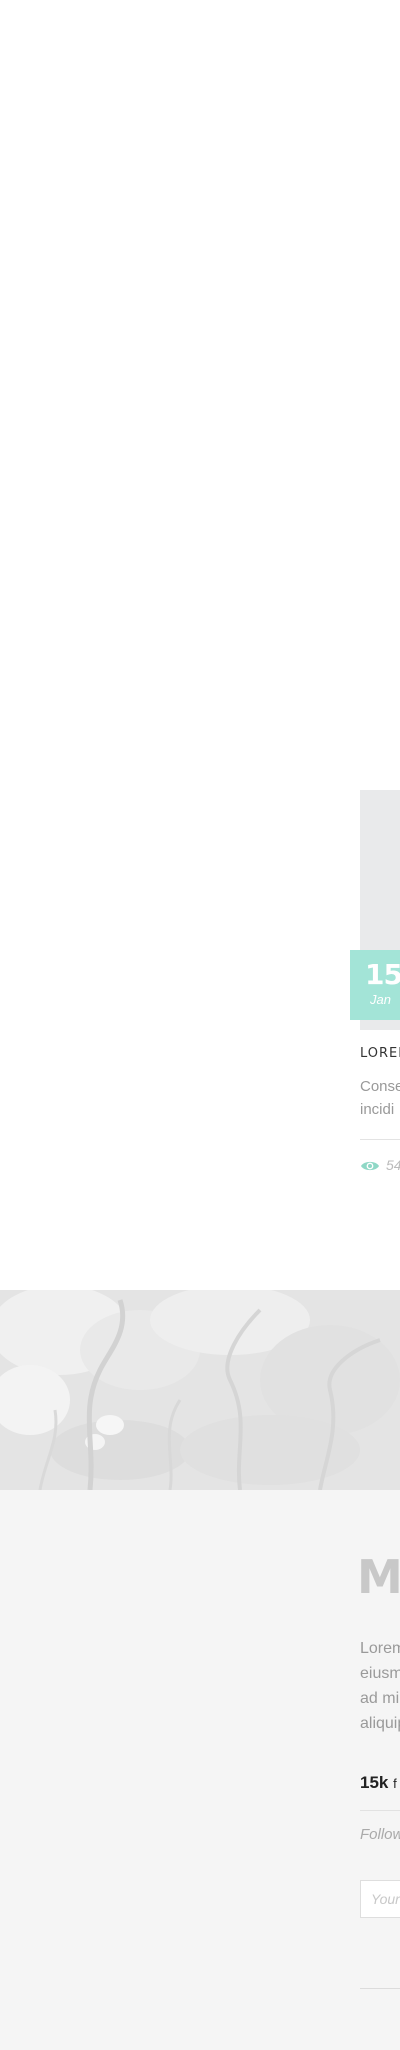 This screenshot has height=2050, width=400. What do you see at coordinates (395, 1783) in the screenshot?
I see `follower-count-unit: f` at bounding box center [395, 1783].